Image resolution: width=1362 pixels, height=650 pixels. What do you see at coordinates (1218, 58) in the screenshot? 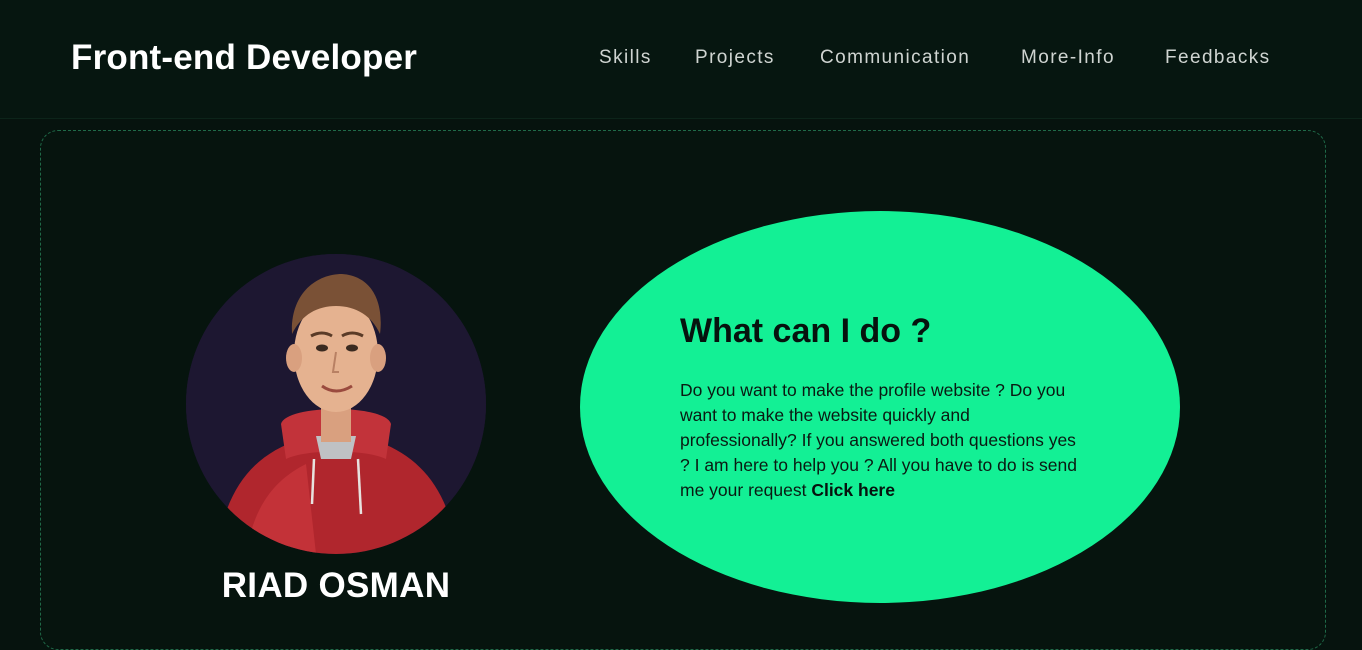
I see `nav-link-feedbacks: Feedbacks` at bounding box center [1218, 58].